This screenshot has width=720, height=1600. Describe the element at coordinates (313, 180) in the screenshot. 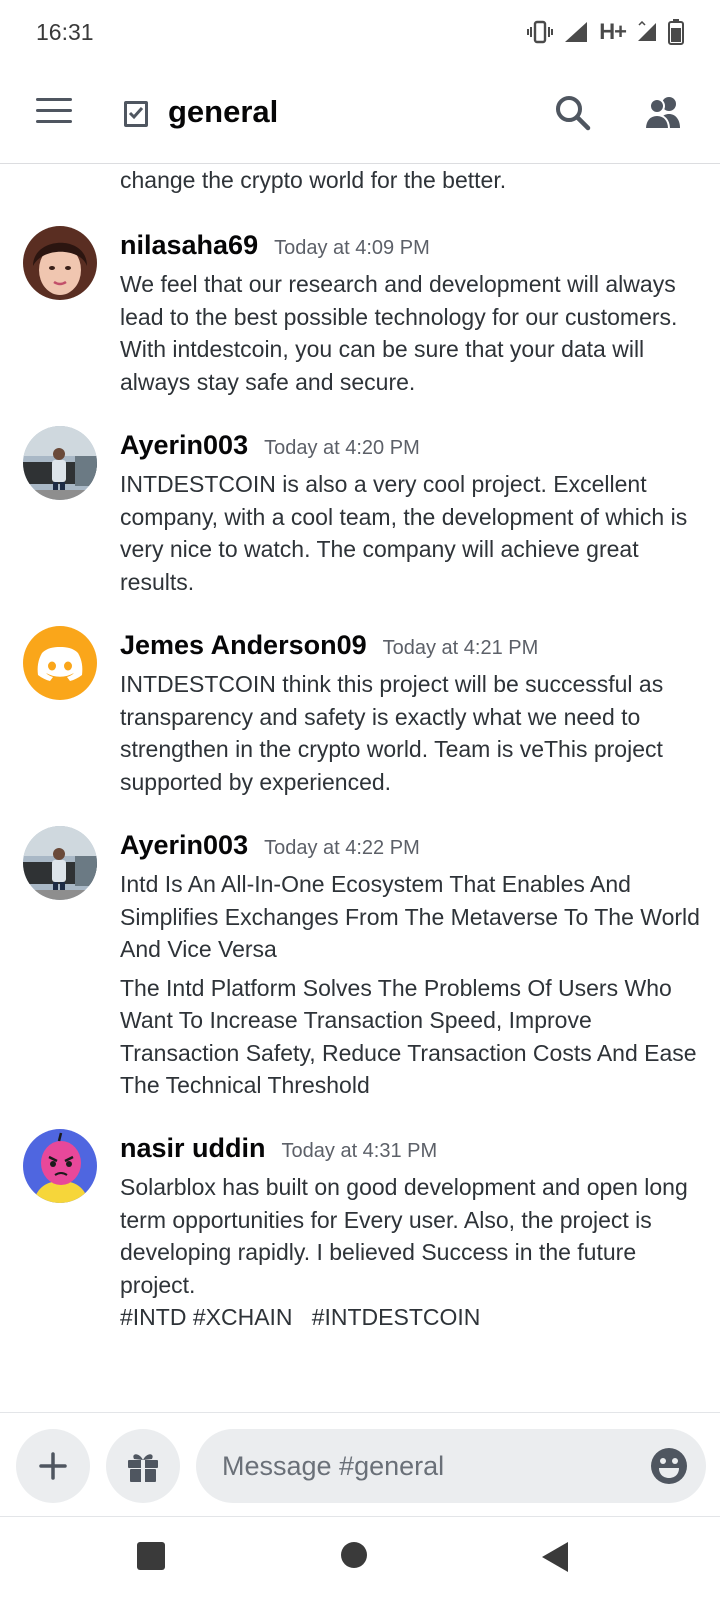

I see `message-continuation: change the crypto world for the better.` at that location.